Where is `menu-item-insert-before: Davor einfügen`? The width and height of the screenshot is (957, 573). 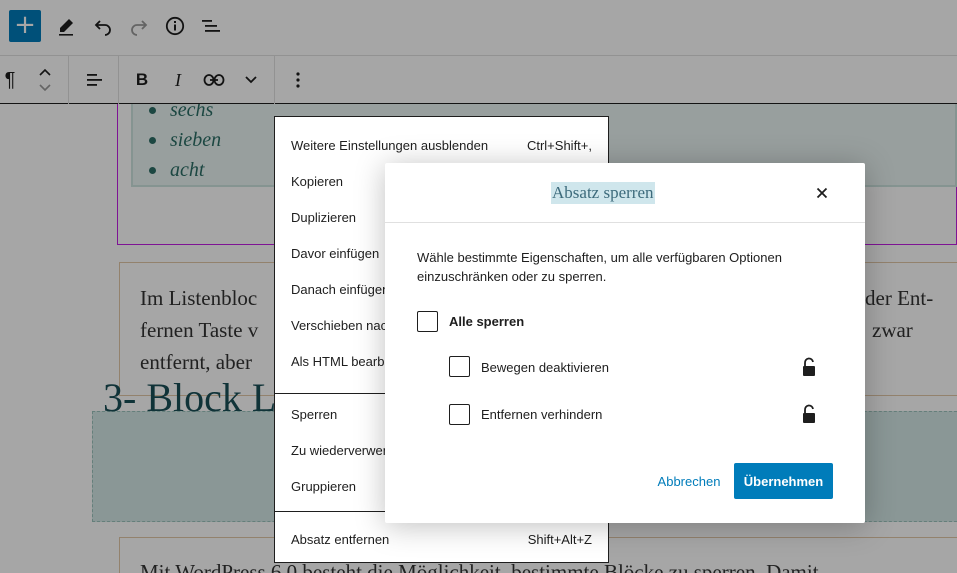 menu-item-insert-before: Davor einfügen is located at coordinates (335, 253).